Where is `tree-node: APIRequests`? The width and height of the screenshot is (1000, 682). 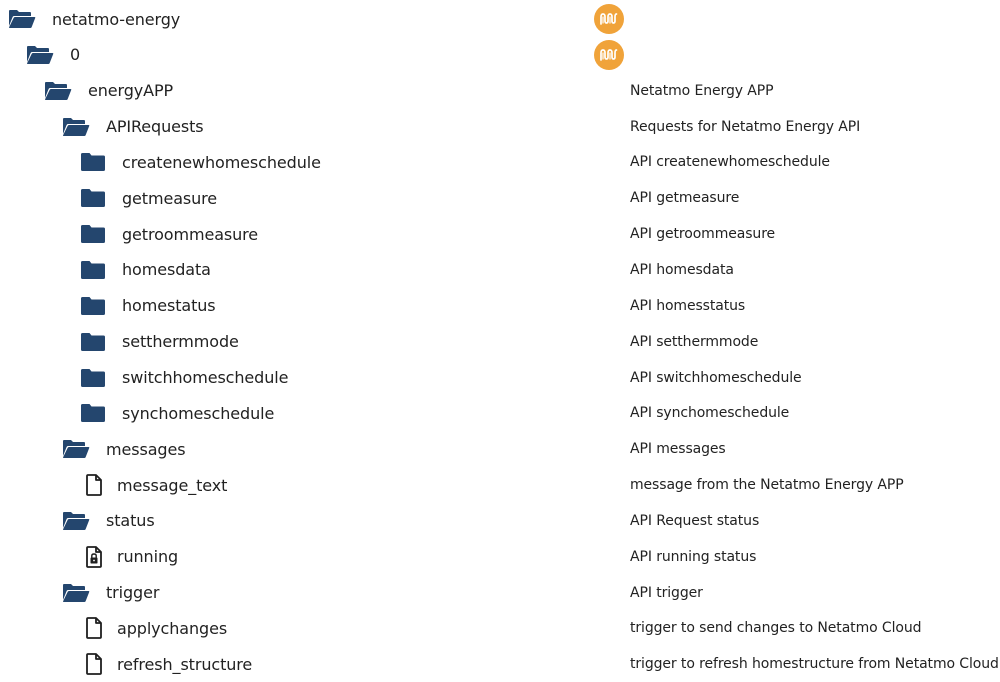
tree-node: APIRequests is located at coordinates (133, 127).